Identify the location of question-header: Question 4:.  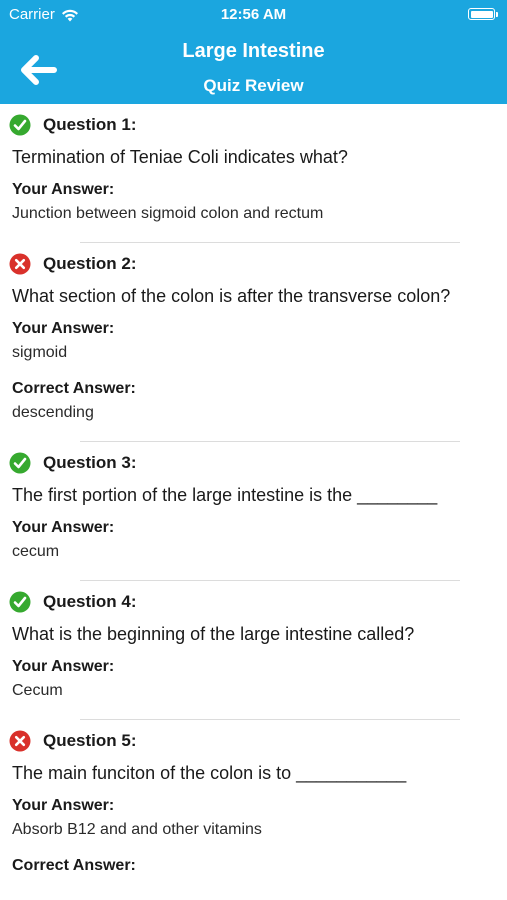
(254, 602).